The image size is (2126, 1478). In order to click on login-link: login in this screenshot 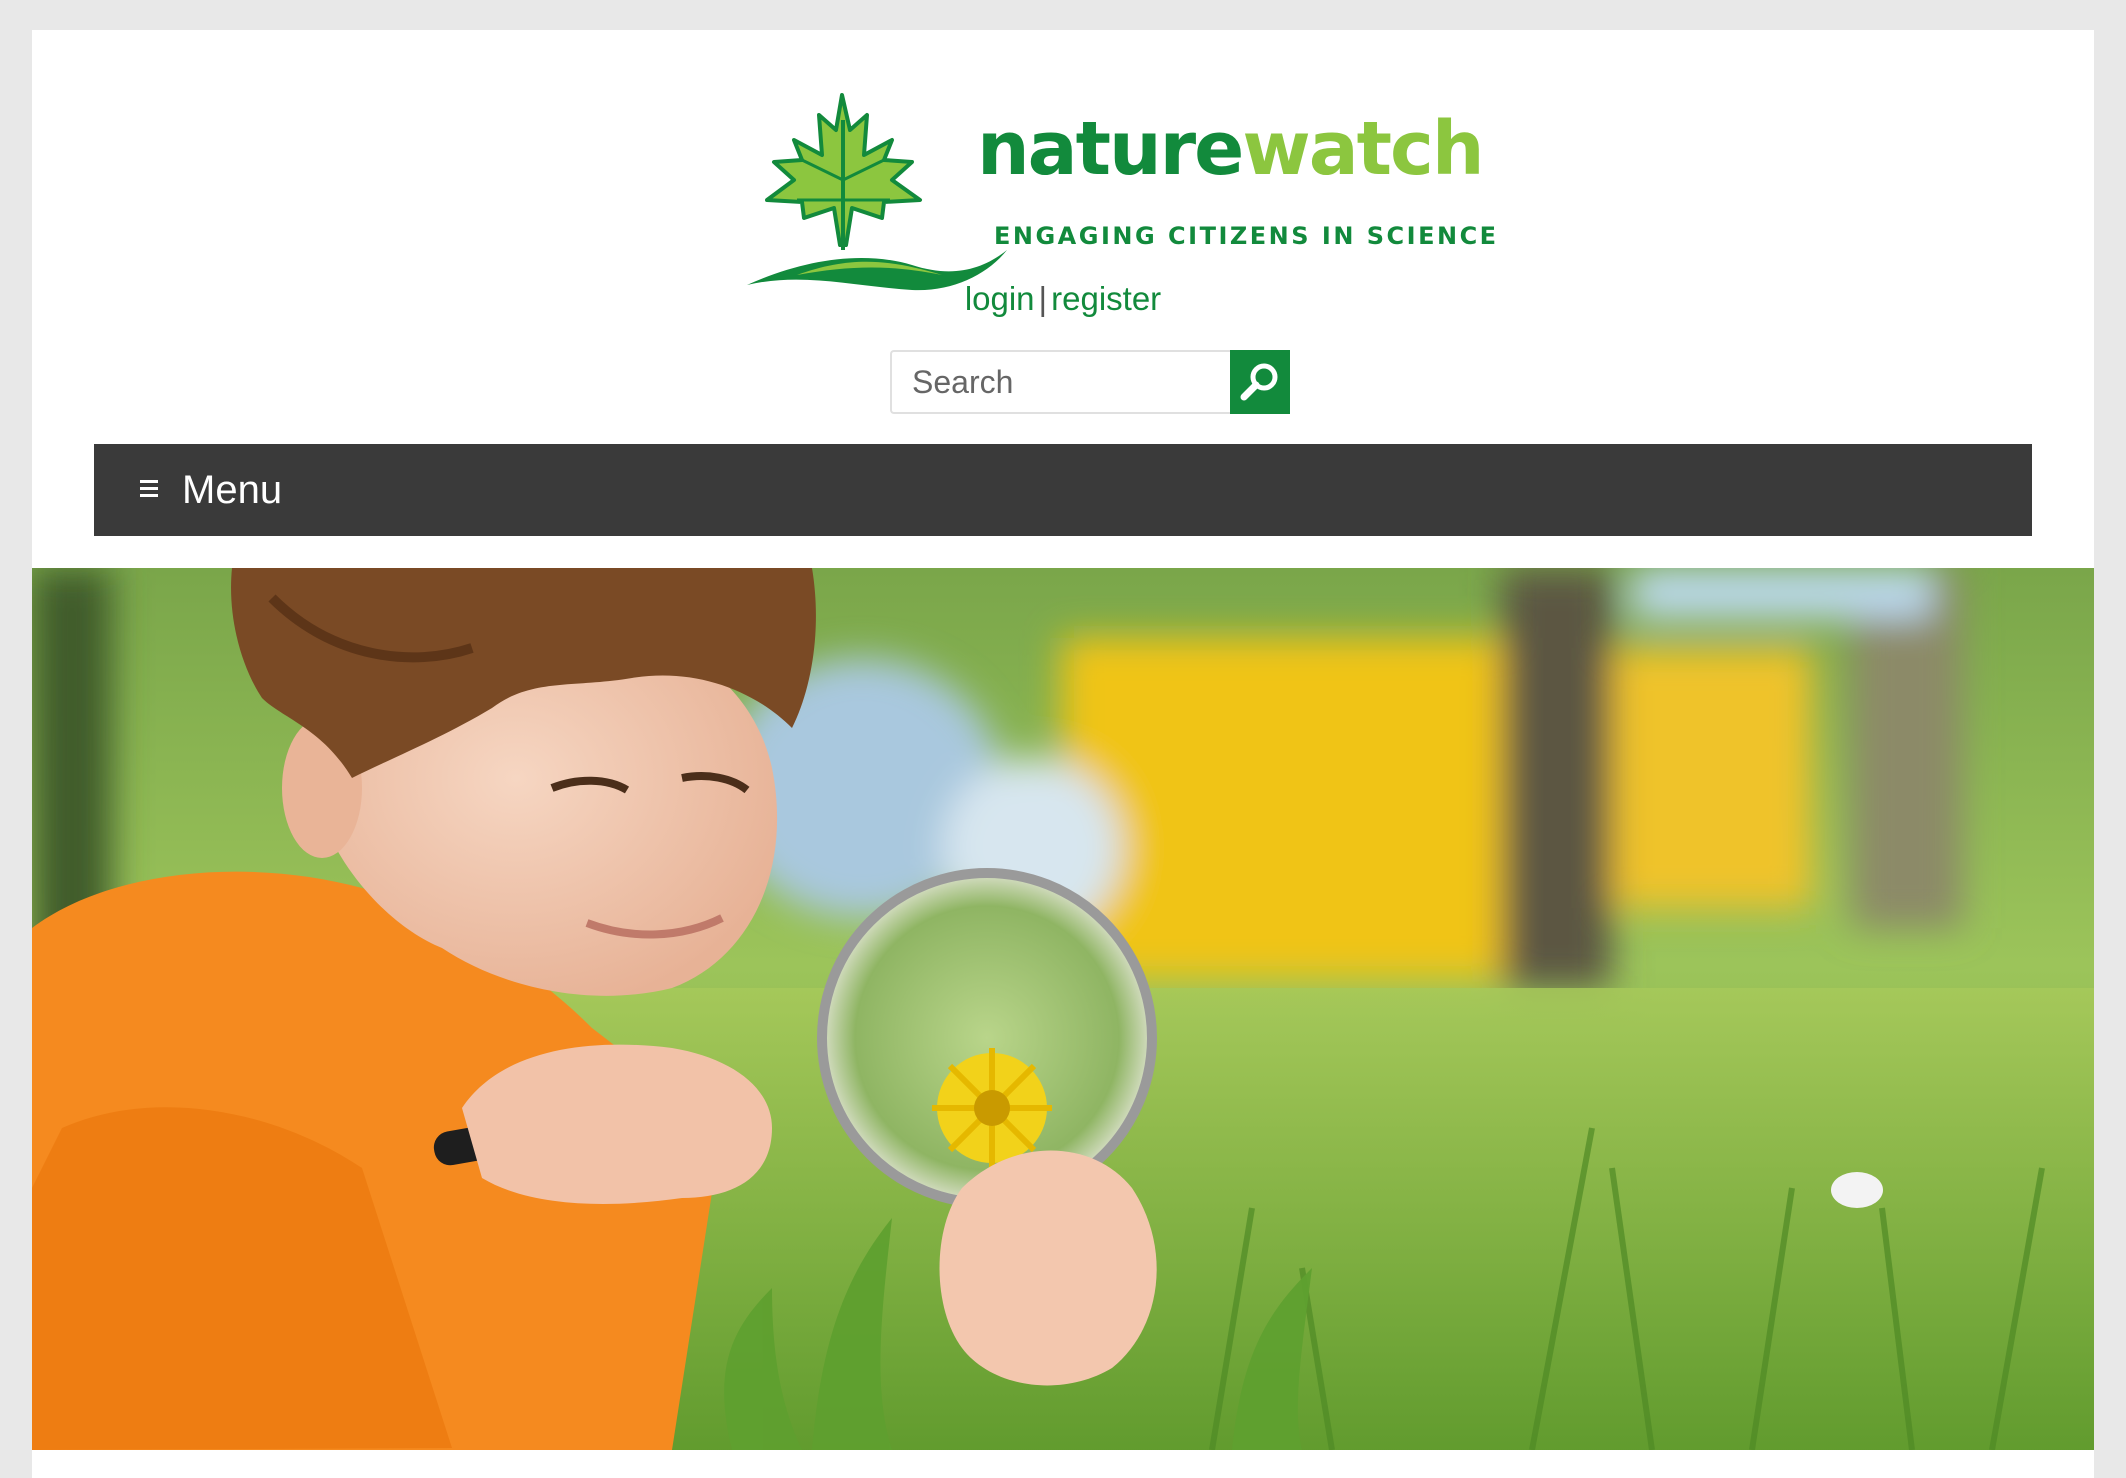, I will do `click(1000, 298)`.